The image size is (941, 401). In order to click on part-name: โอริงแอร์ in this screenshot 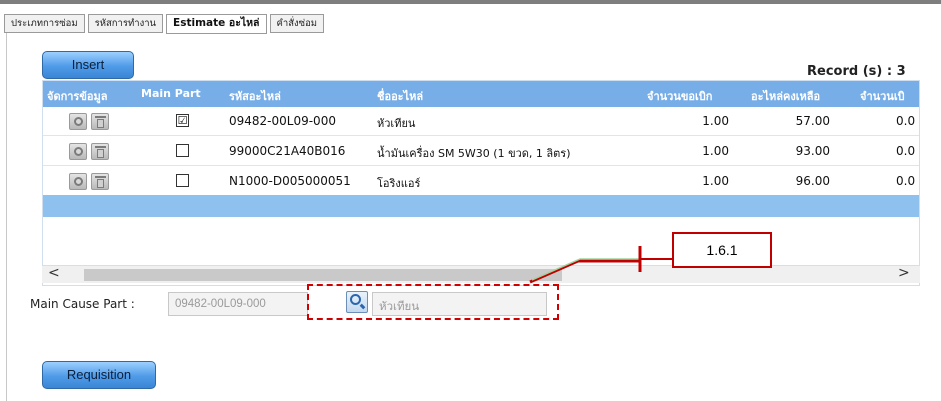, I will do `click(399, 183)`.